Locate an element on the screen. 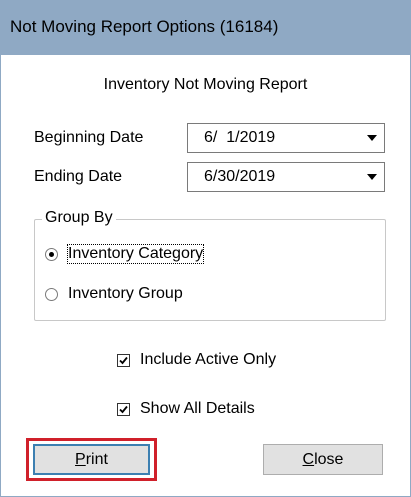  report-heading: Inventory Not Moving Report is located at coordinates (205, 84).